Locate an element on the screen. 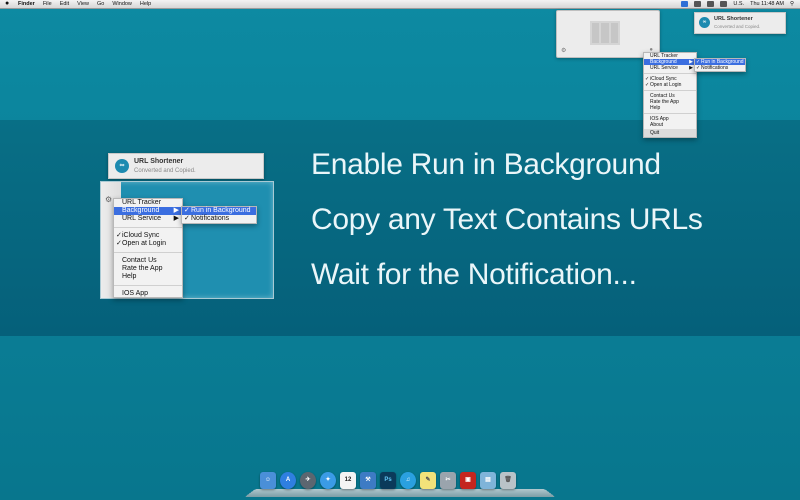 Image resolution: width=800 pixels, height=500 pixels. menu-finder: Finder is located at coordinates (26, 4).